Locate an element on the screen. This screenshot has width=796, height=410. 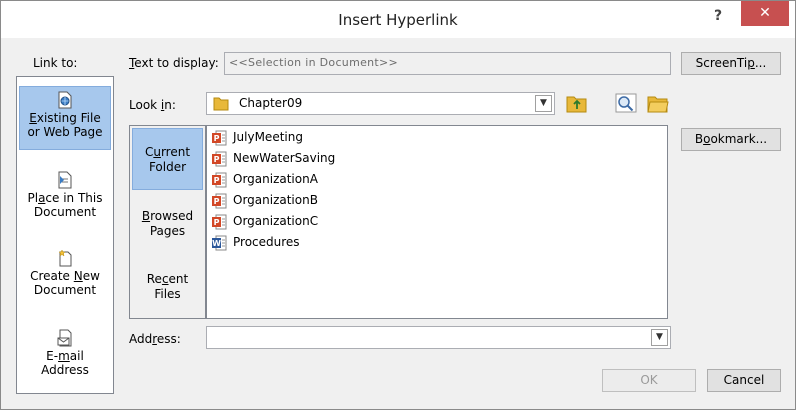
list-item: P OrganizationA is located at coordinates (264, 179).